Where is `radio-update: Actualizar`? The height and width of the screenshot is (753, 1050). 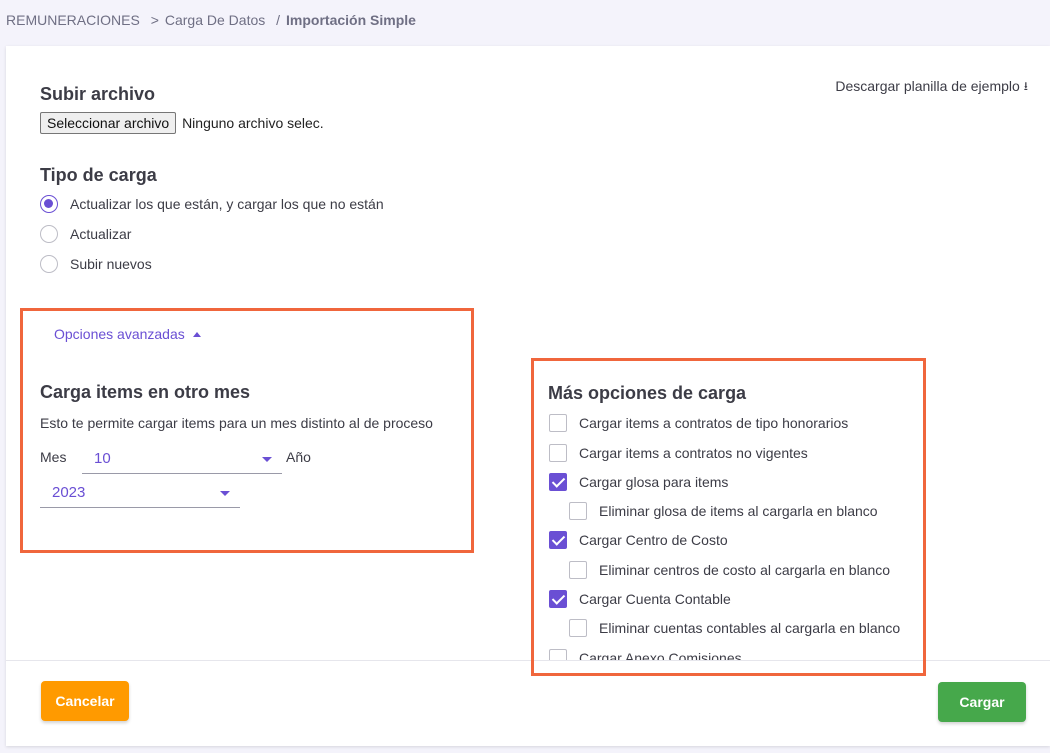
radio-update: Actualizar is located at coordinates (85, 234).